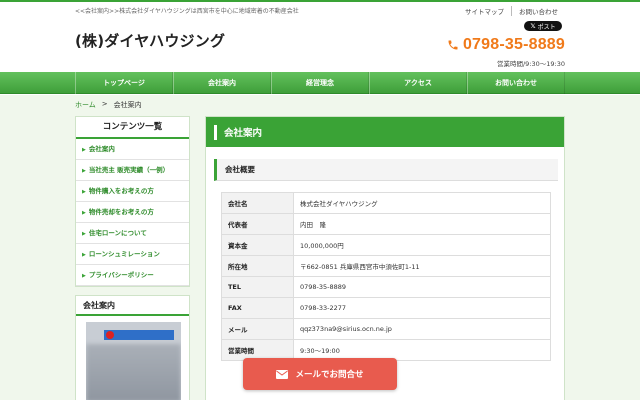 This screenshot has height=400, width=640. Describe the element at coordinates (132, 149) in the screenshot. I see `sidebar-item-company: ▶ 会社案内` at that location.